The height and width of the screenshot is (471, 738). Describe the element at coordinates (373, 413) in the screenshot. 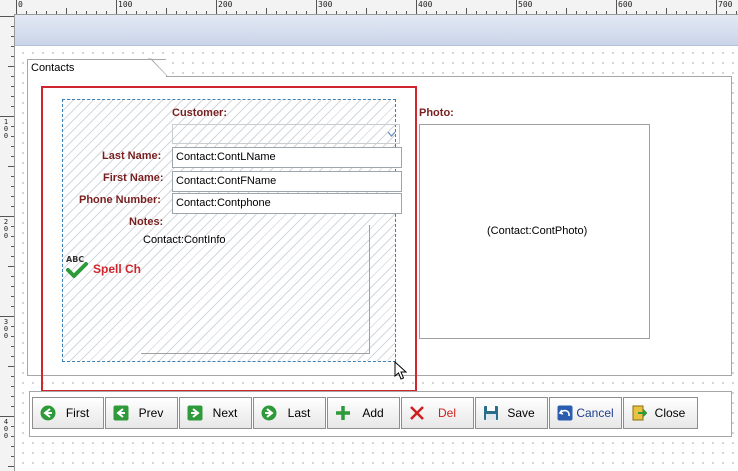

I see `add-button-label: Add` at that location.